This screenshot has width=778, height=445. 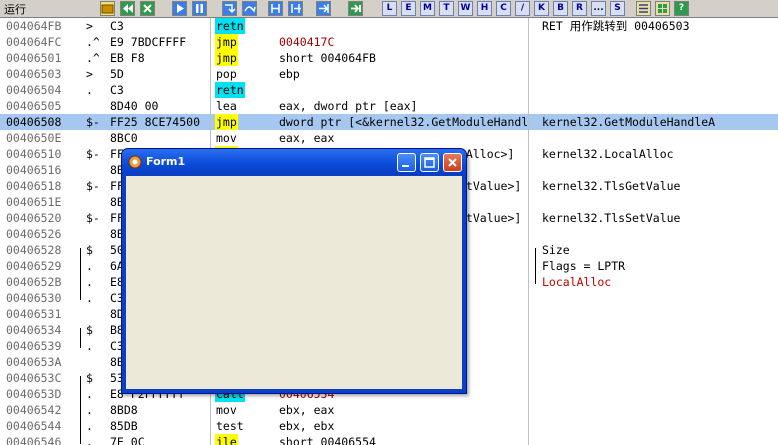 What do you see at coordinates (34, 314) in the screenshot?
I see `address-cell: 00406531` at bounding box center [34, 314].